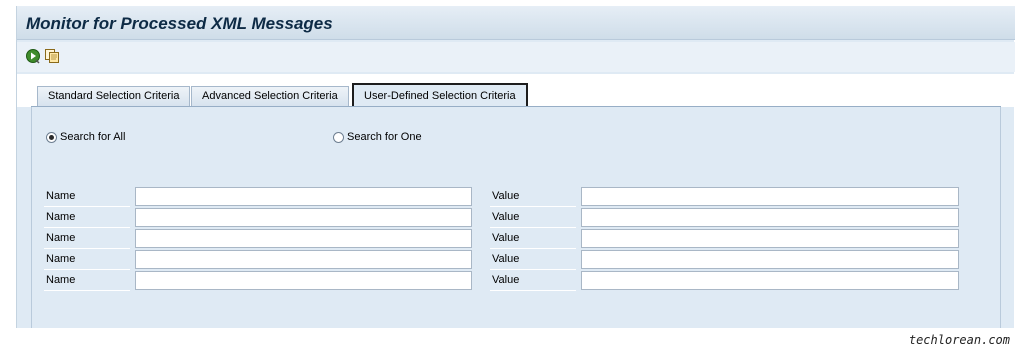 The width and height of the screenshot is (1024, 360). What do you see at coordinates (959, 340) in the screenshot?
I see `watermark-text: techlorean.com` at bounding box center [959, 340].